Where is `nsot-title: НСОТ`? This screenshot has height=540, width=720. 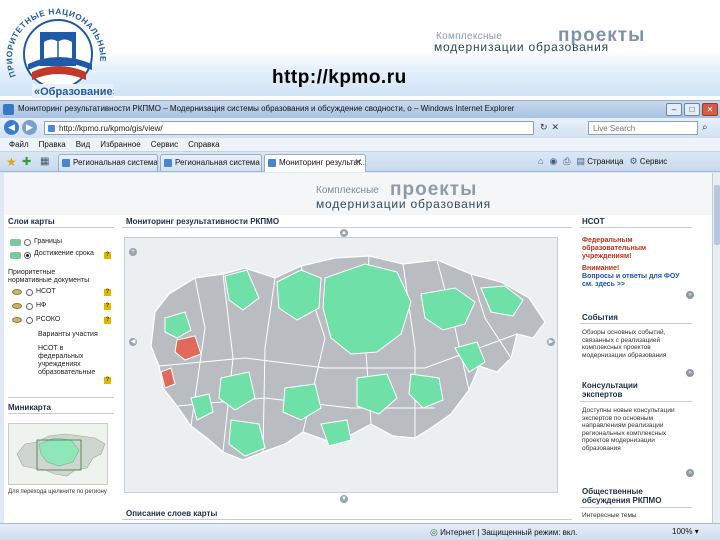 nsot-title: НСОТ is located at coordinates (593, 221).